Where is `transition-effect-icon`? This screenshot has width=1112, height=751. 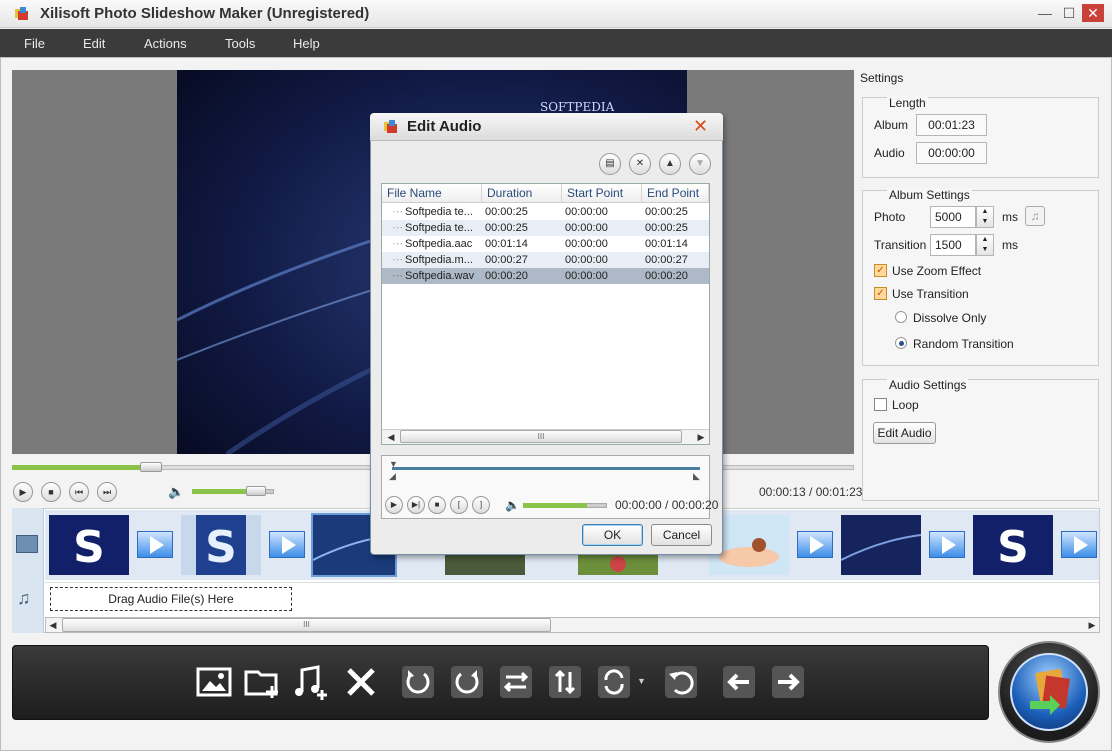
transition-effect-icon is located at coordinates (614, 682).